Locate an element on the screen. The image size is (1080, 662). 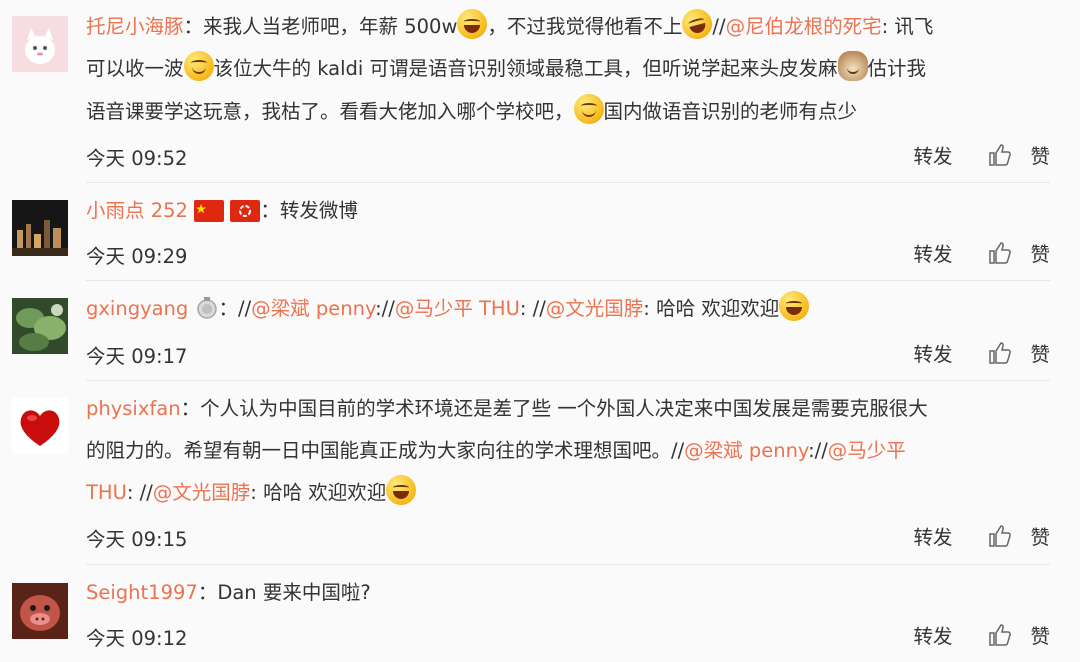
comment-timestamp: 今天 09:29 is located at coordinates (137, 256).